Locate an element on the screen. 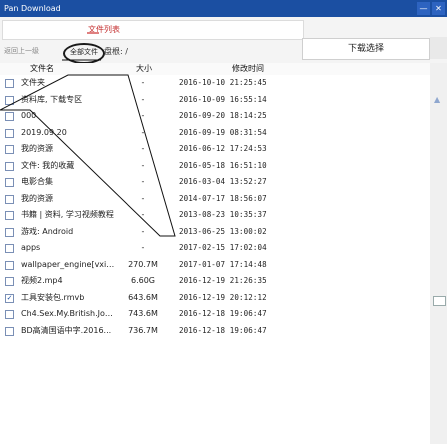 The height and width of the screenshot is (444, 447). table-row: 视频2.mp4 6.60G 2016-12-19 21:26:35 is located at coordinates (215, 281).